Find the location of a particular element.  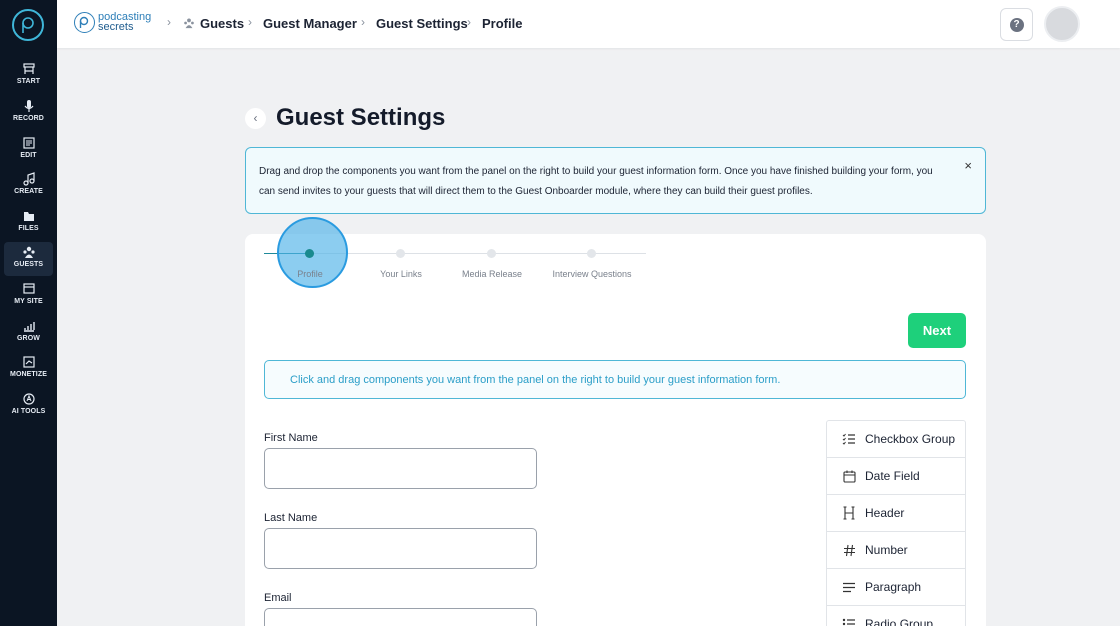

app-logo-icon is located at coordinates (28, 25).